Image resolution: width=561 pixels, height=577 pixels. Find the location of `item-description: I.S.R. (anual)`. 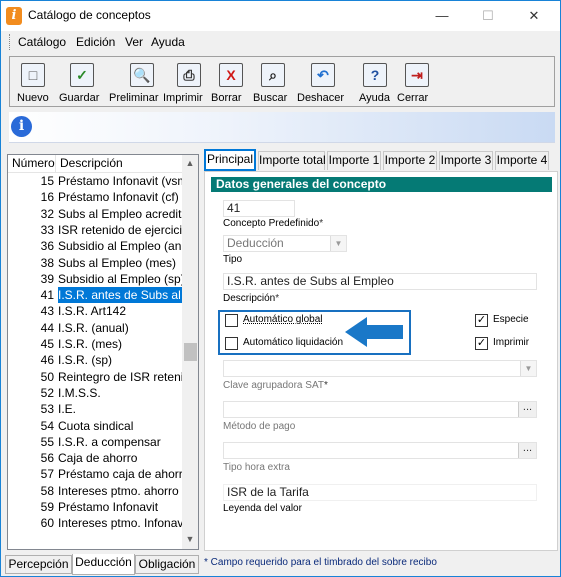

item-description: I.S.R. (anual) is located at coordinates (93, 327).